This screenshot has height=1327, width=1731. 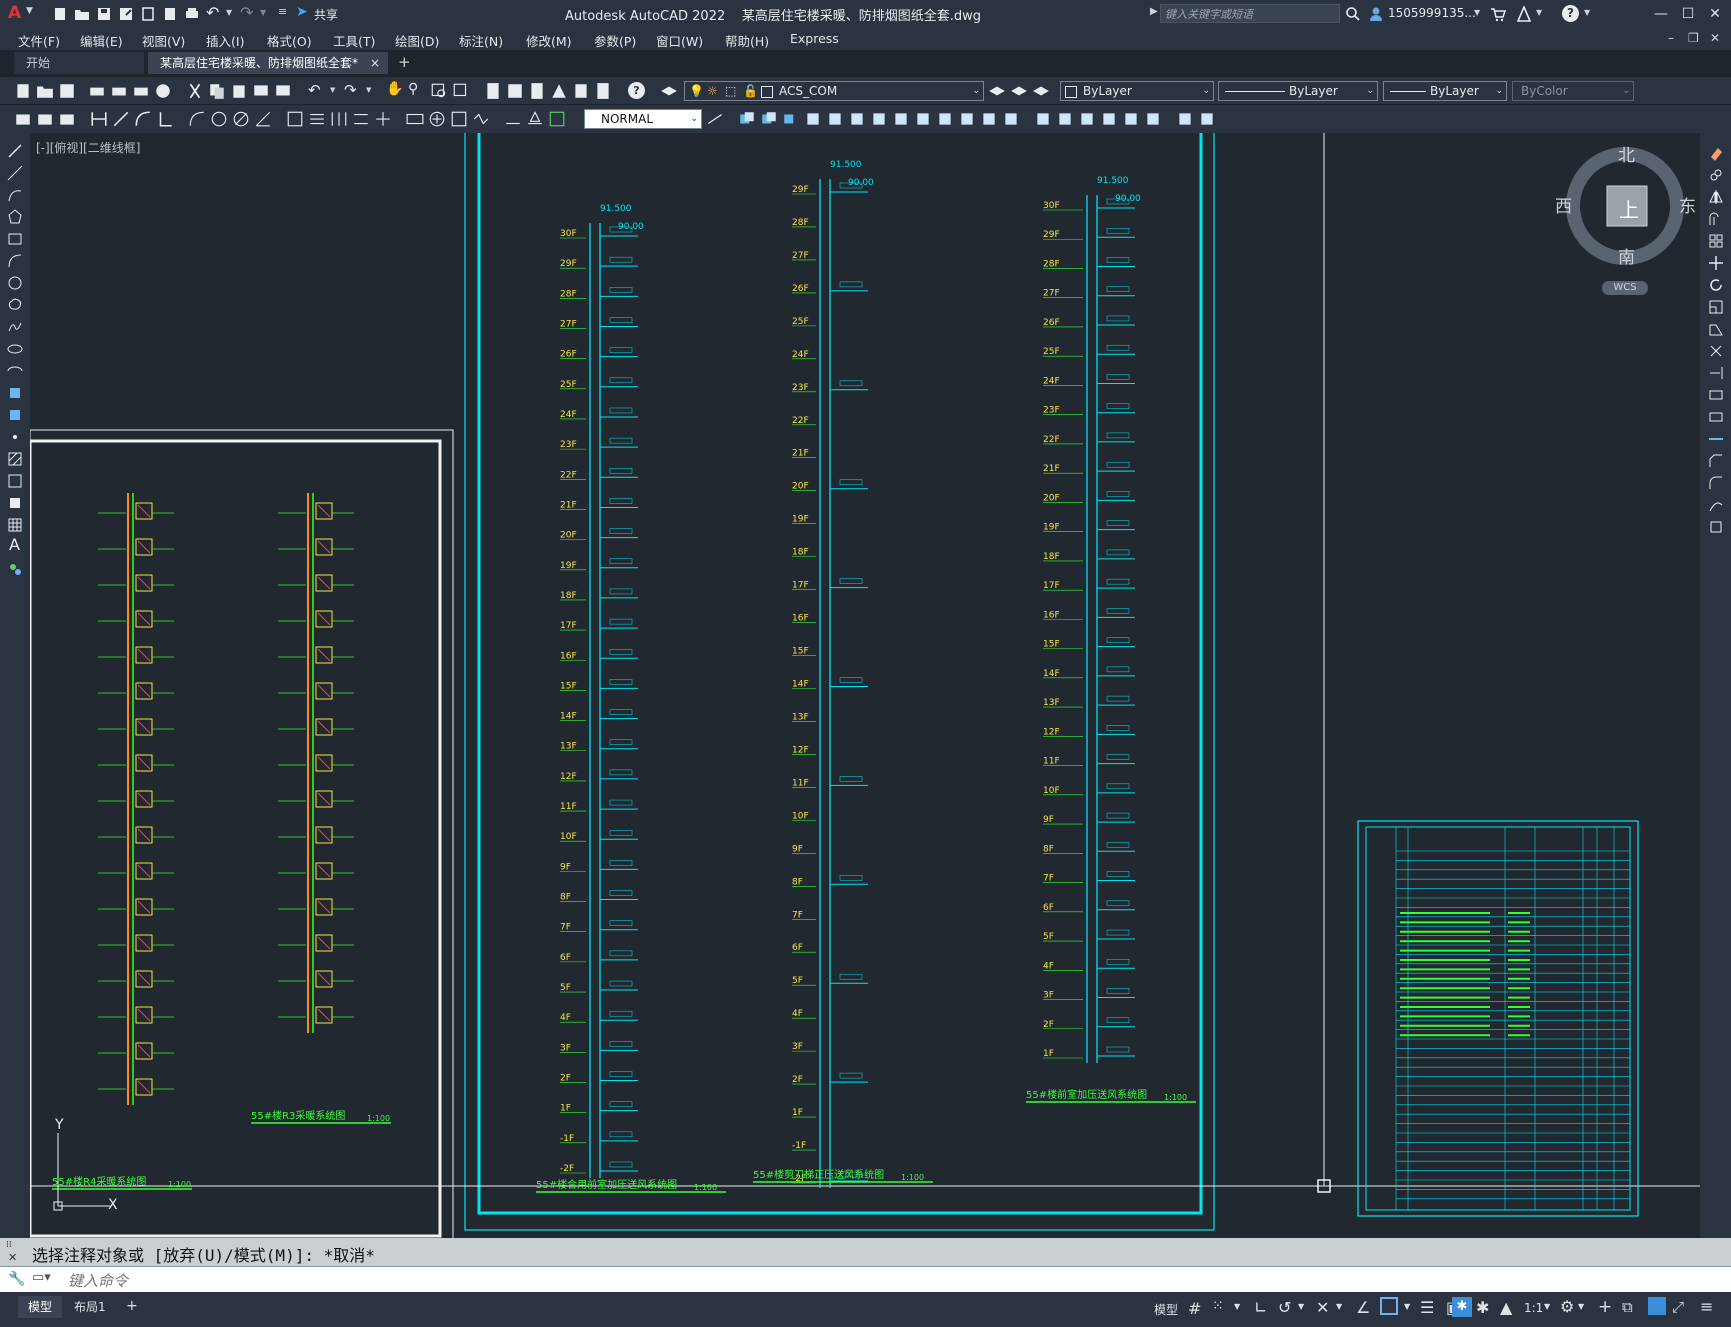 What do you see at coordinates (415, 119) in the screenshot?
I see `tolerance-icon` at bounding box center [415, 119].